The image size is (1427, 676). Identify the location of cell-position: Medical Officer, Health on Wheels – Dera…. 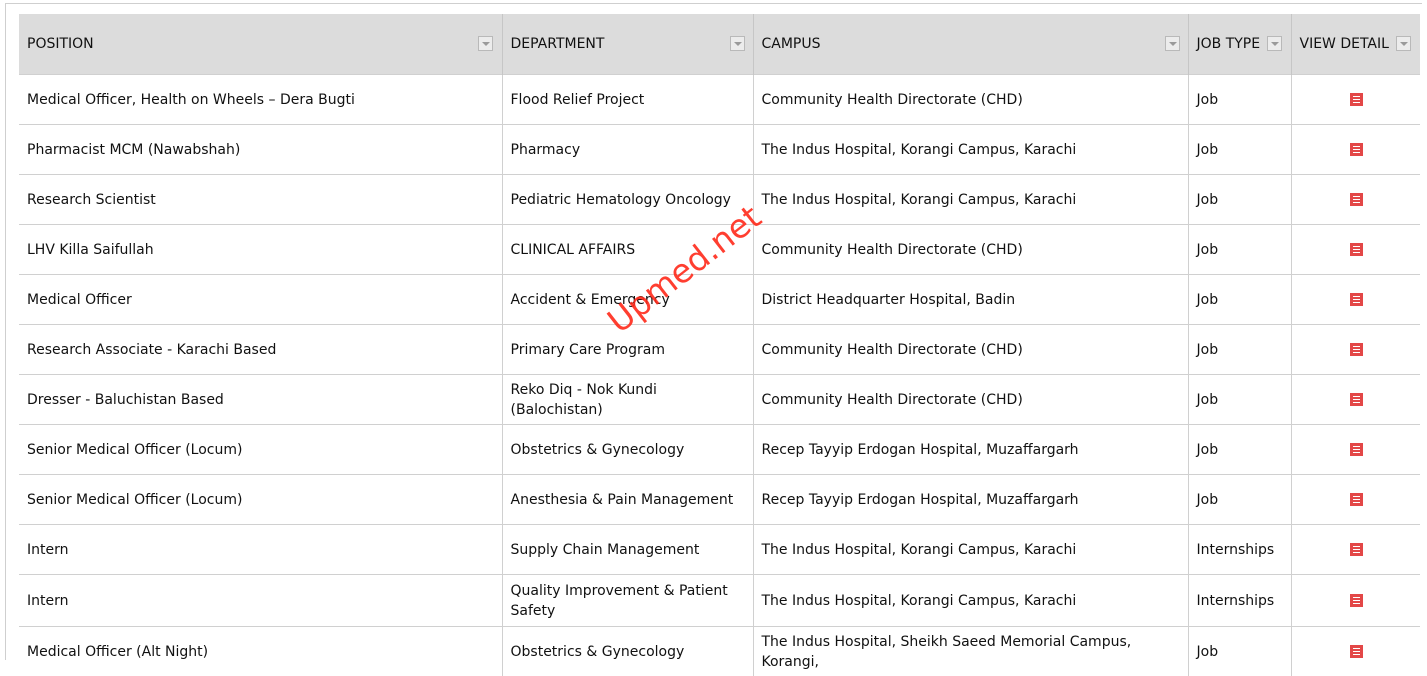
(260, 100).